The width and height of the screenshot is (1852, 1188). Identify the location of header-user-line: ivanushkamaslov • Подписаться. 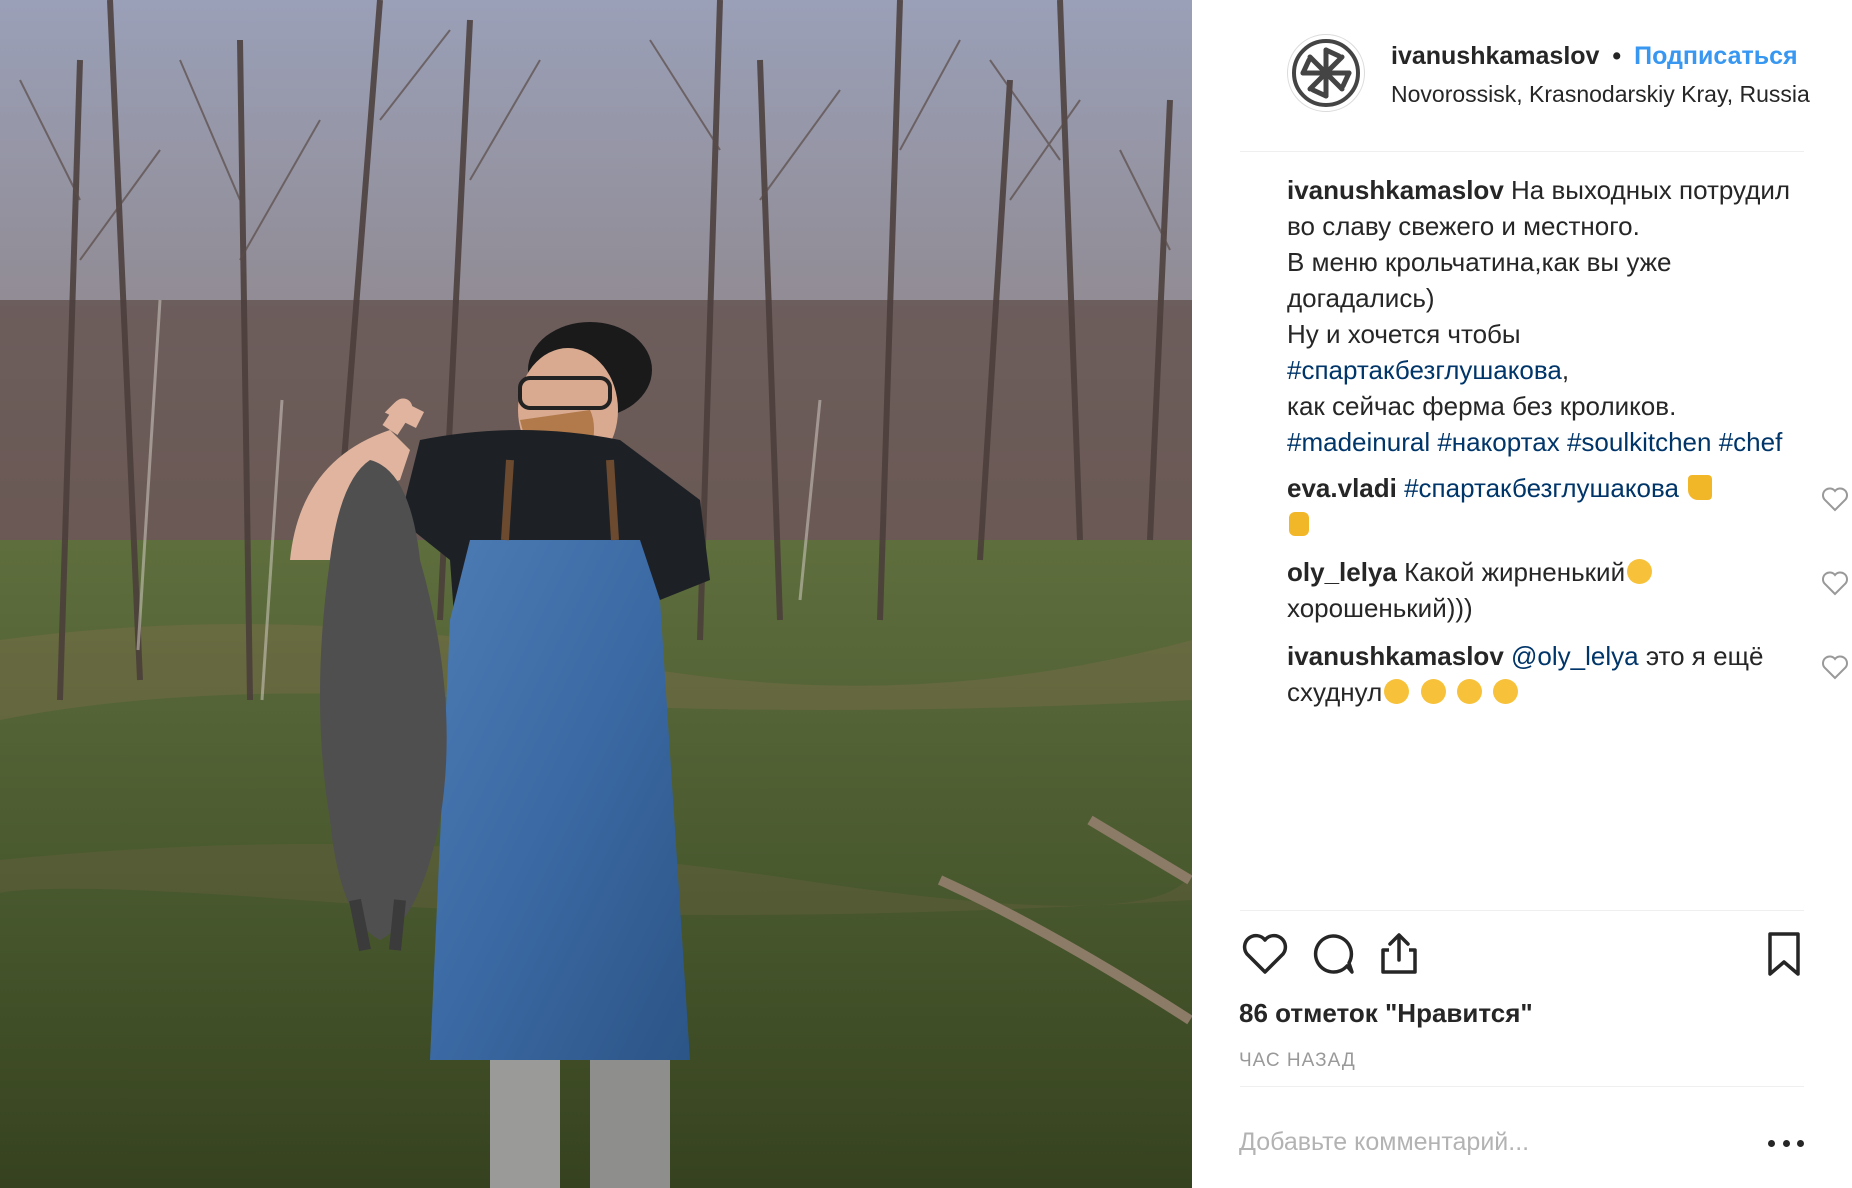
(1594, 56).